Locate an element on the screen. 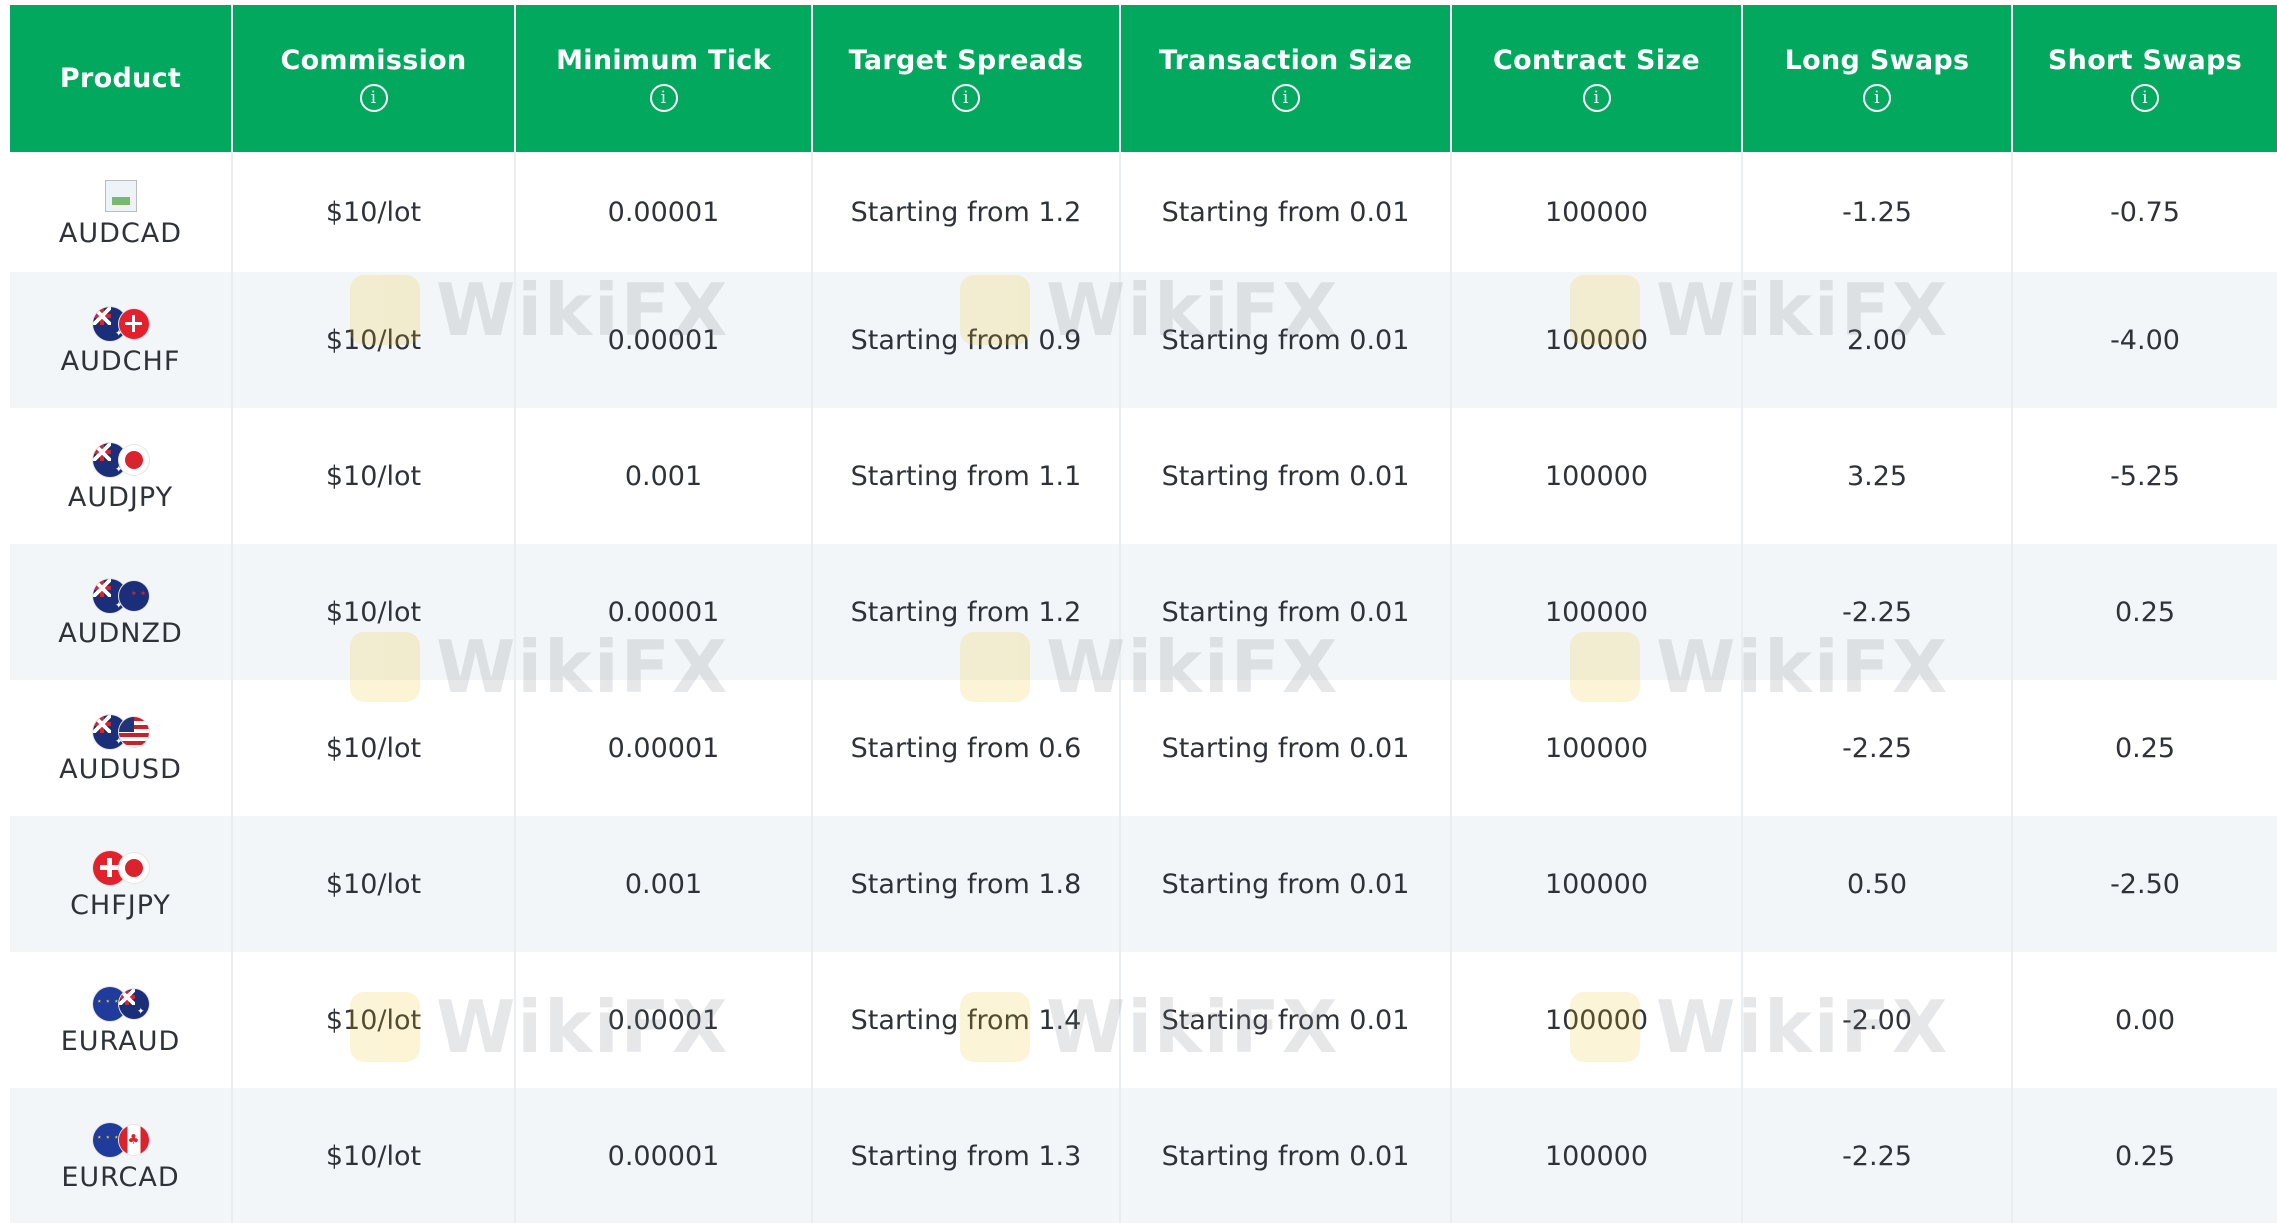  product-info: EURCAD is located at coordinates (120, 1156).